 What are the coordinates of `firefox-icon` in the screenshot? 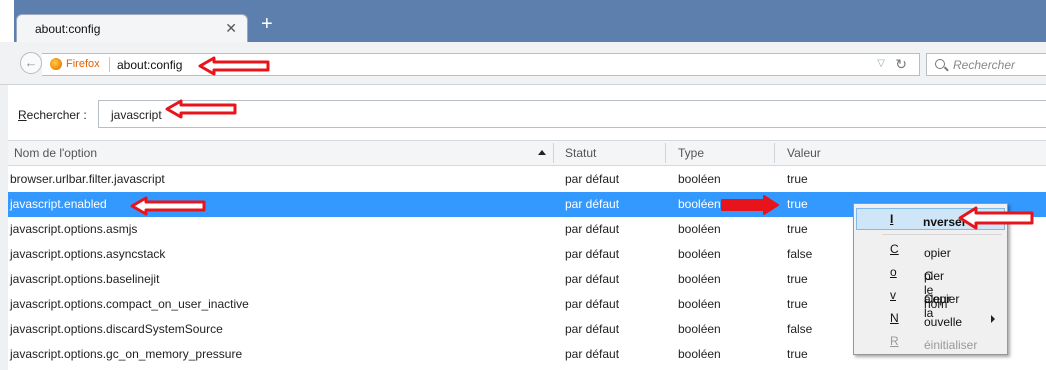 It's located at (56, 64).